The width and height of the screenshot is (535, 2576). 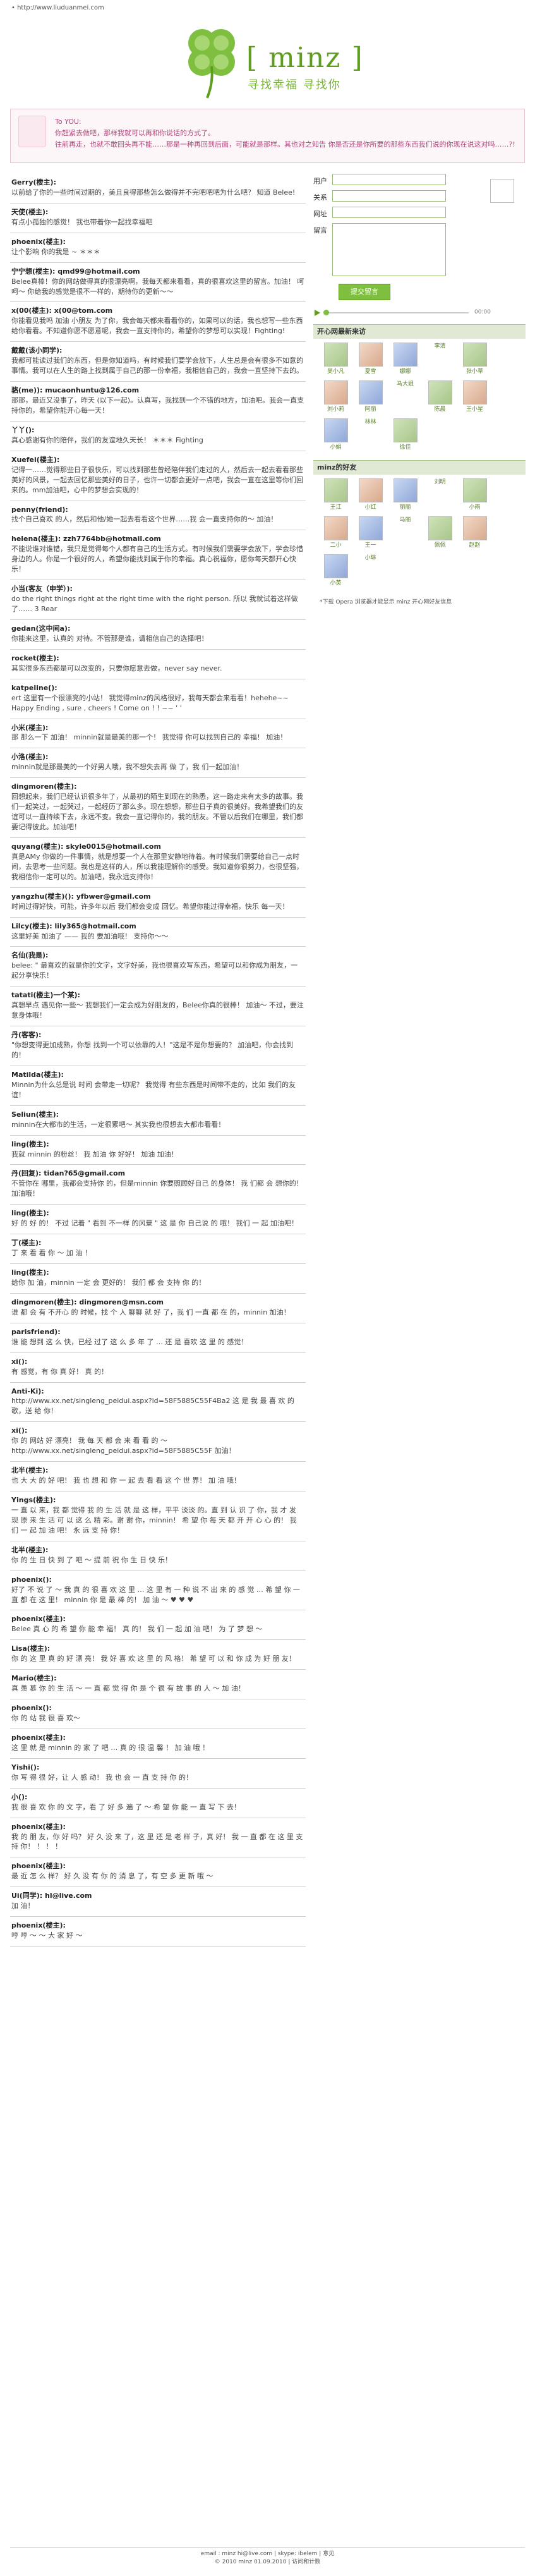 What do you see at coordinates (370, 372) in the screenshot?
I see `friend-name: 夏雪` at bounding box center [370, 372].